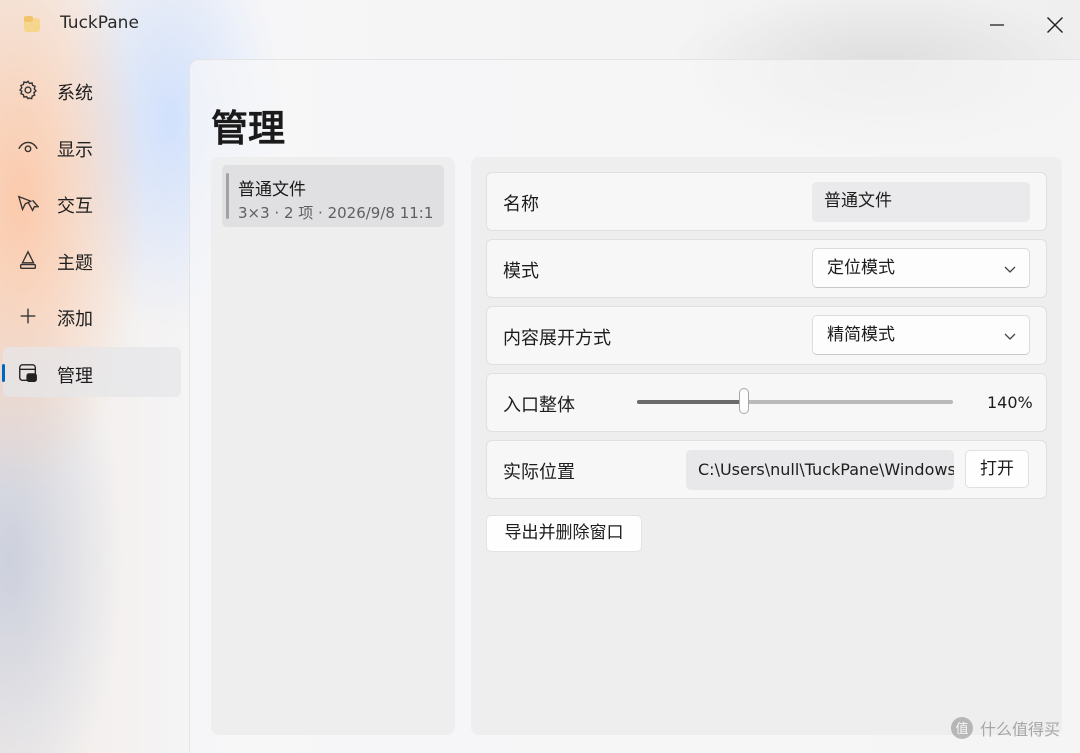 The height and width of the screenshot is (753, 1080). I want to click on watermark-logo: 值, so click(962, 728).